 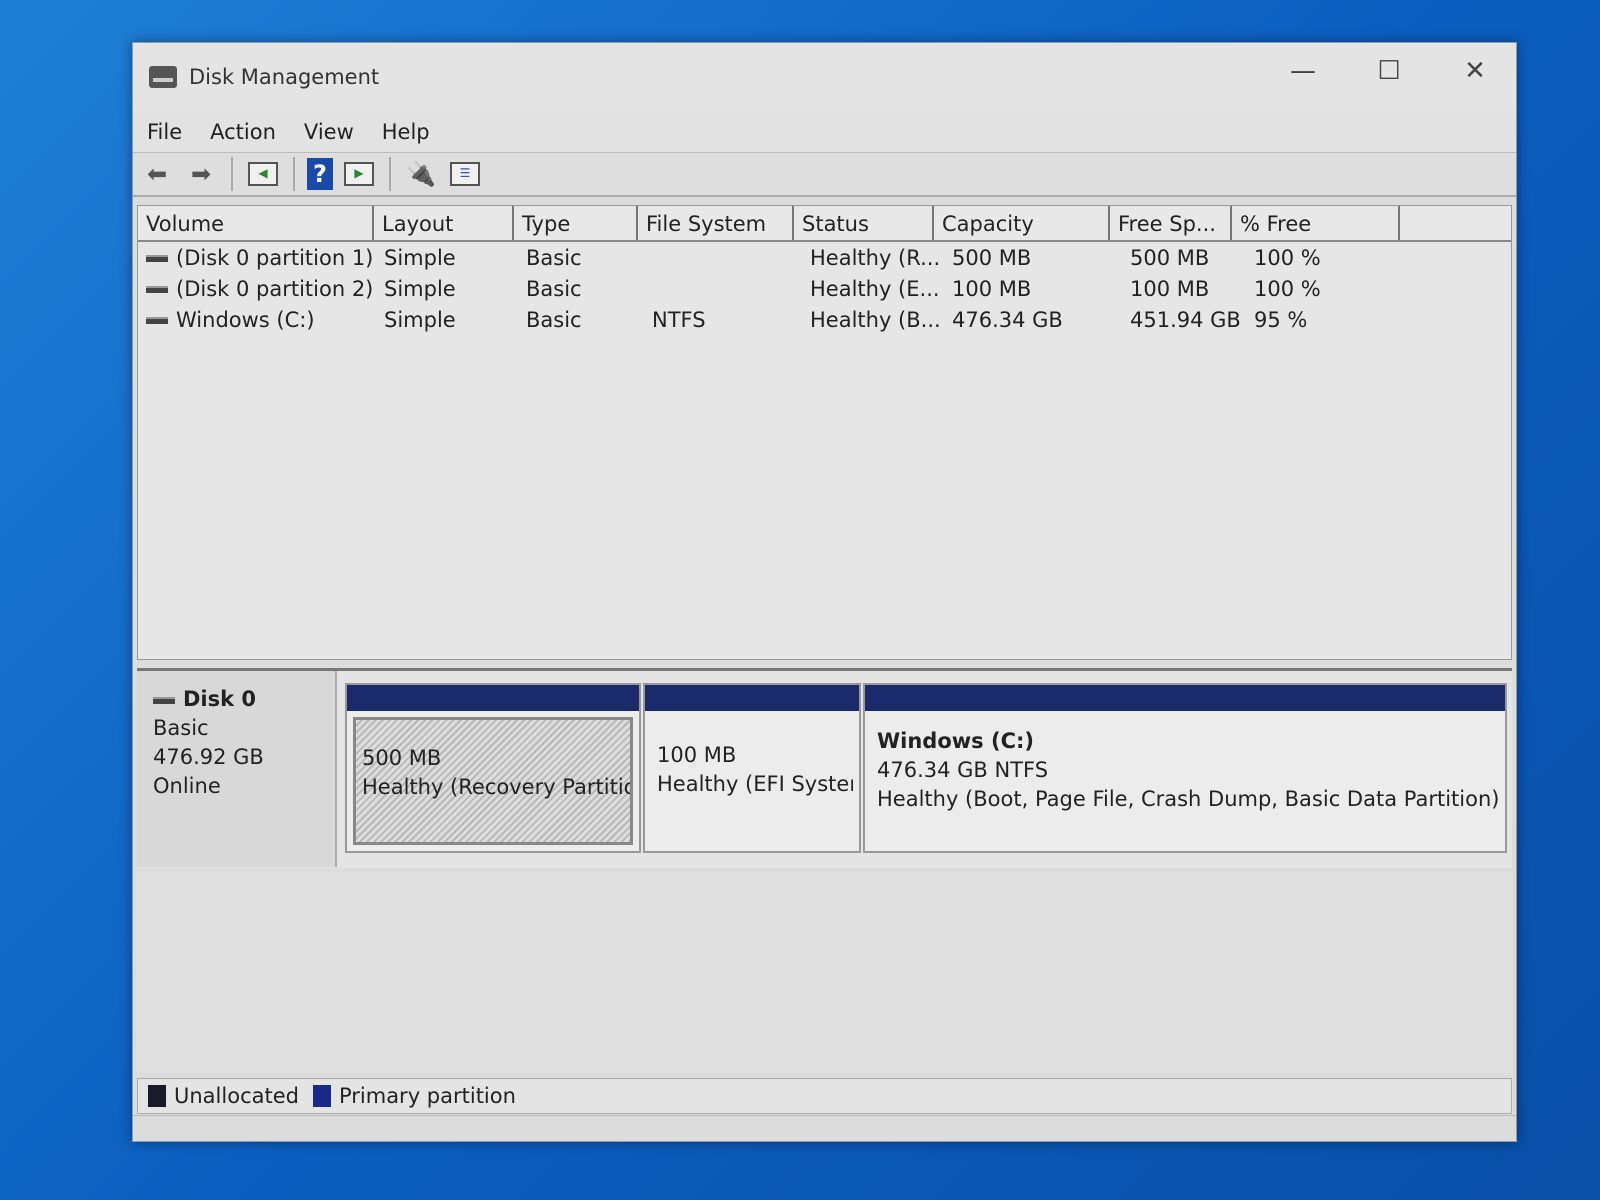 I want to click on partition-body: 500 MB Healthy (Recovery Partition), so click(x=493, y=781).